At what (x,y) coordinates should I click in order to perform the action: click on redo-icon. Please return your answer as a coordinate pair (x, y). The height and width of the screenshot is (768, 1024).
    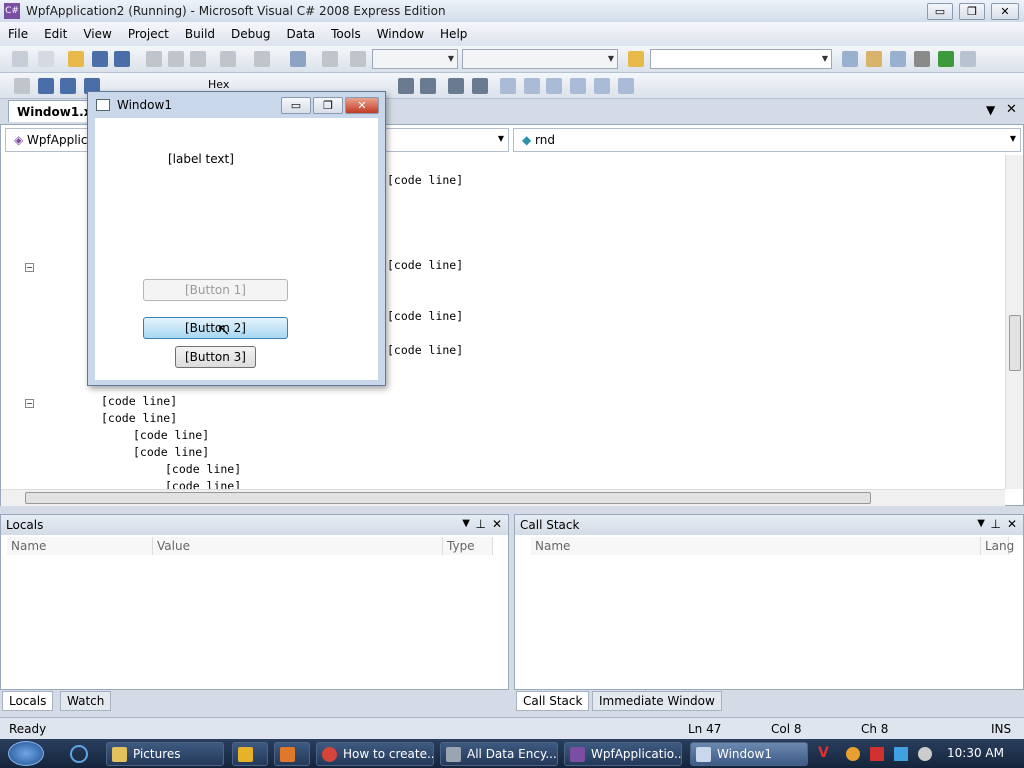
    Looking at the image, I should click on (262, 59).